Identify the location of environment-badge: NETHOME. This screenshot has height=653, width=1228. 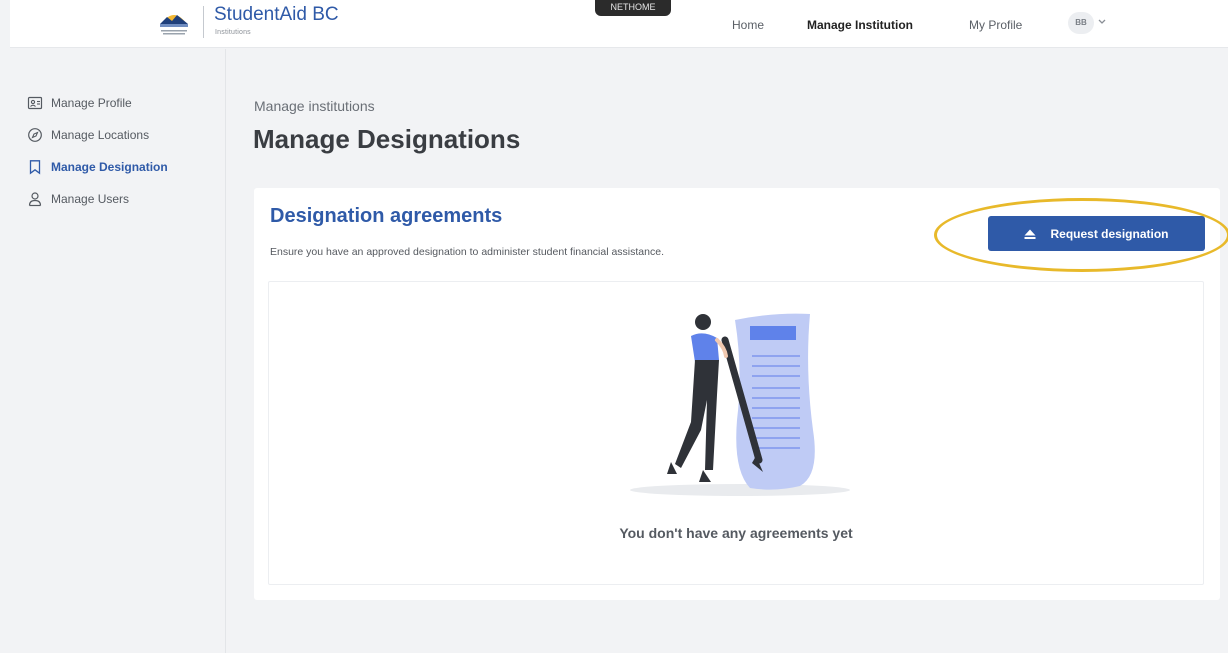
(633, 8).